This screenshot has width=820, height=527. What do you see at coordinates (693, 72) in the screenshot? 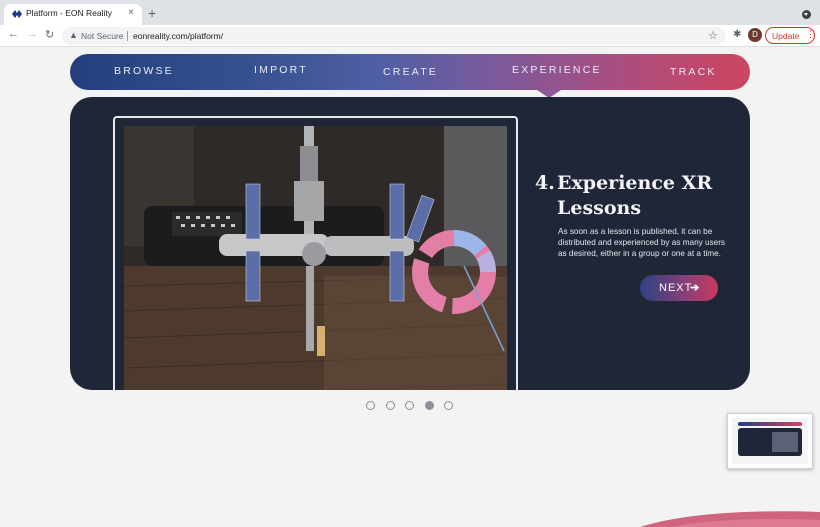
I see `nav-track: TRACK` at bounding box center [693, 72].